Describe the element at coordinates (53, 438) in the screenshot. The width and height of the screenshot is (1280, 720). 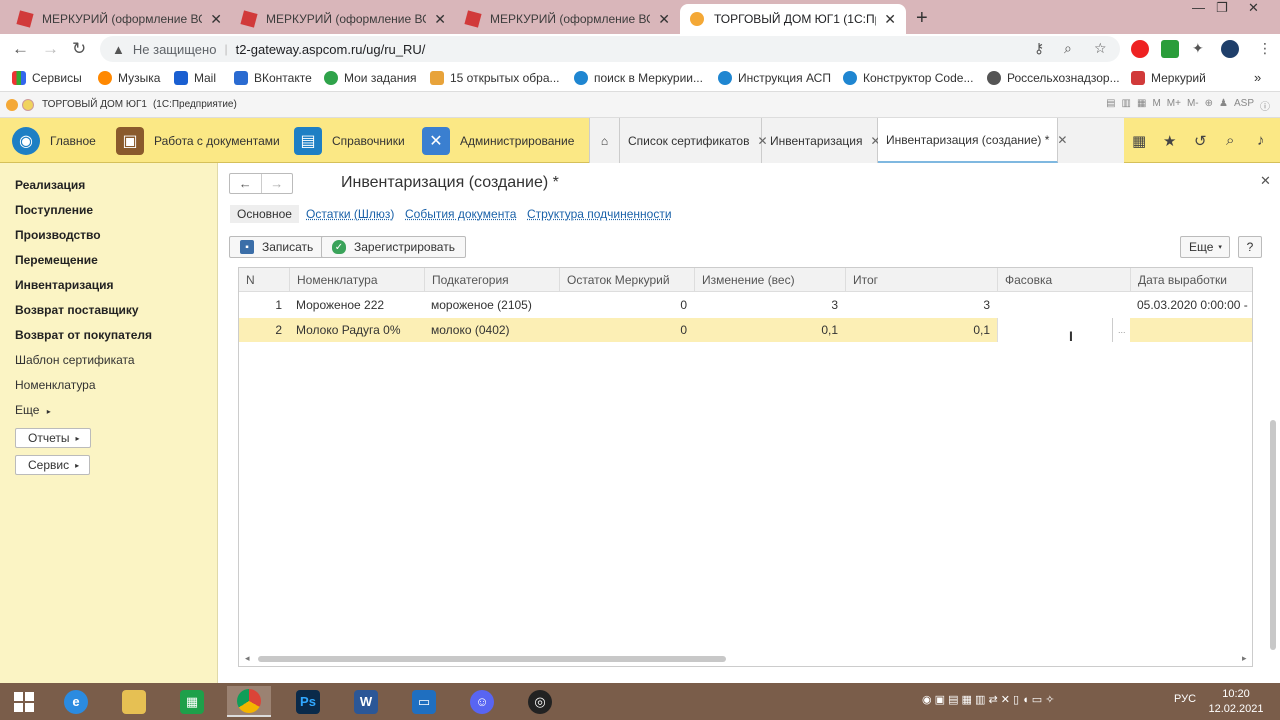
I see `reports-button: Отчеты ▸` at that location.